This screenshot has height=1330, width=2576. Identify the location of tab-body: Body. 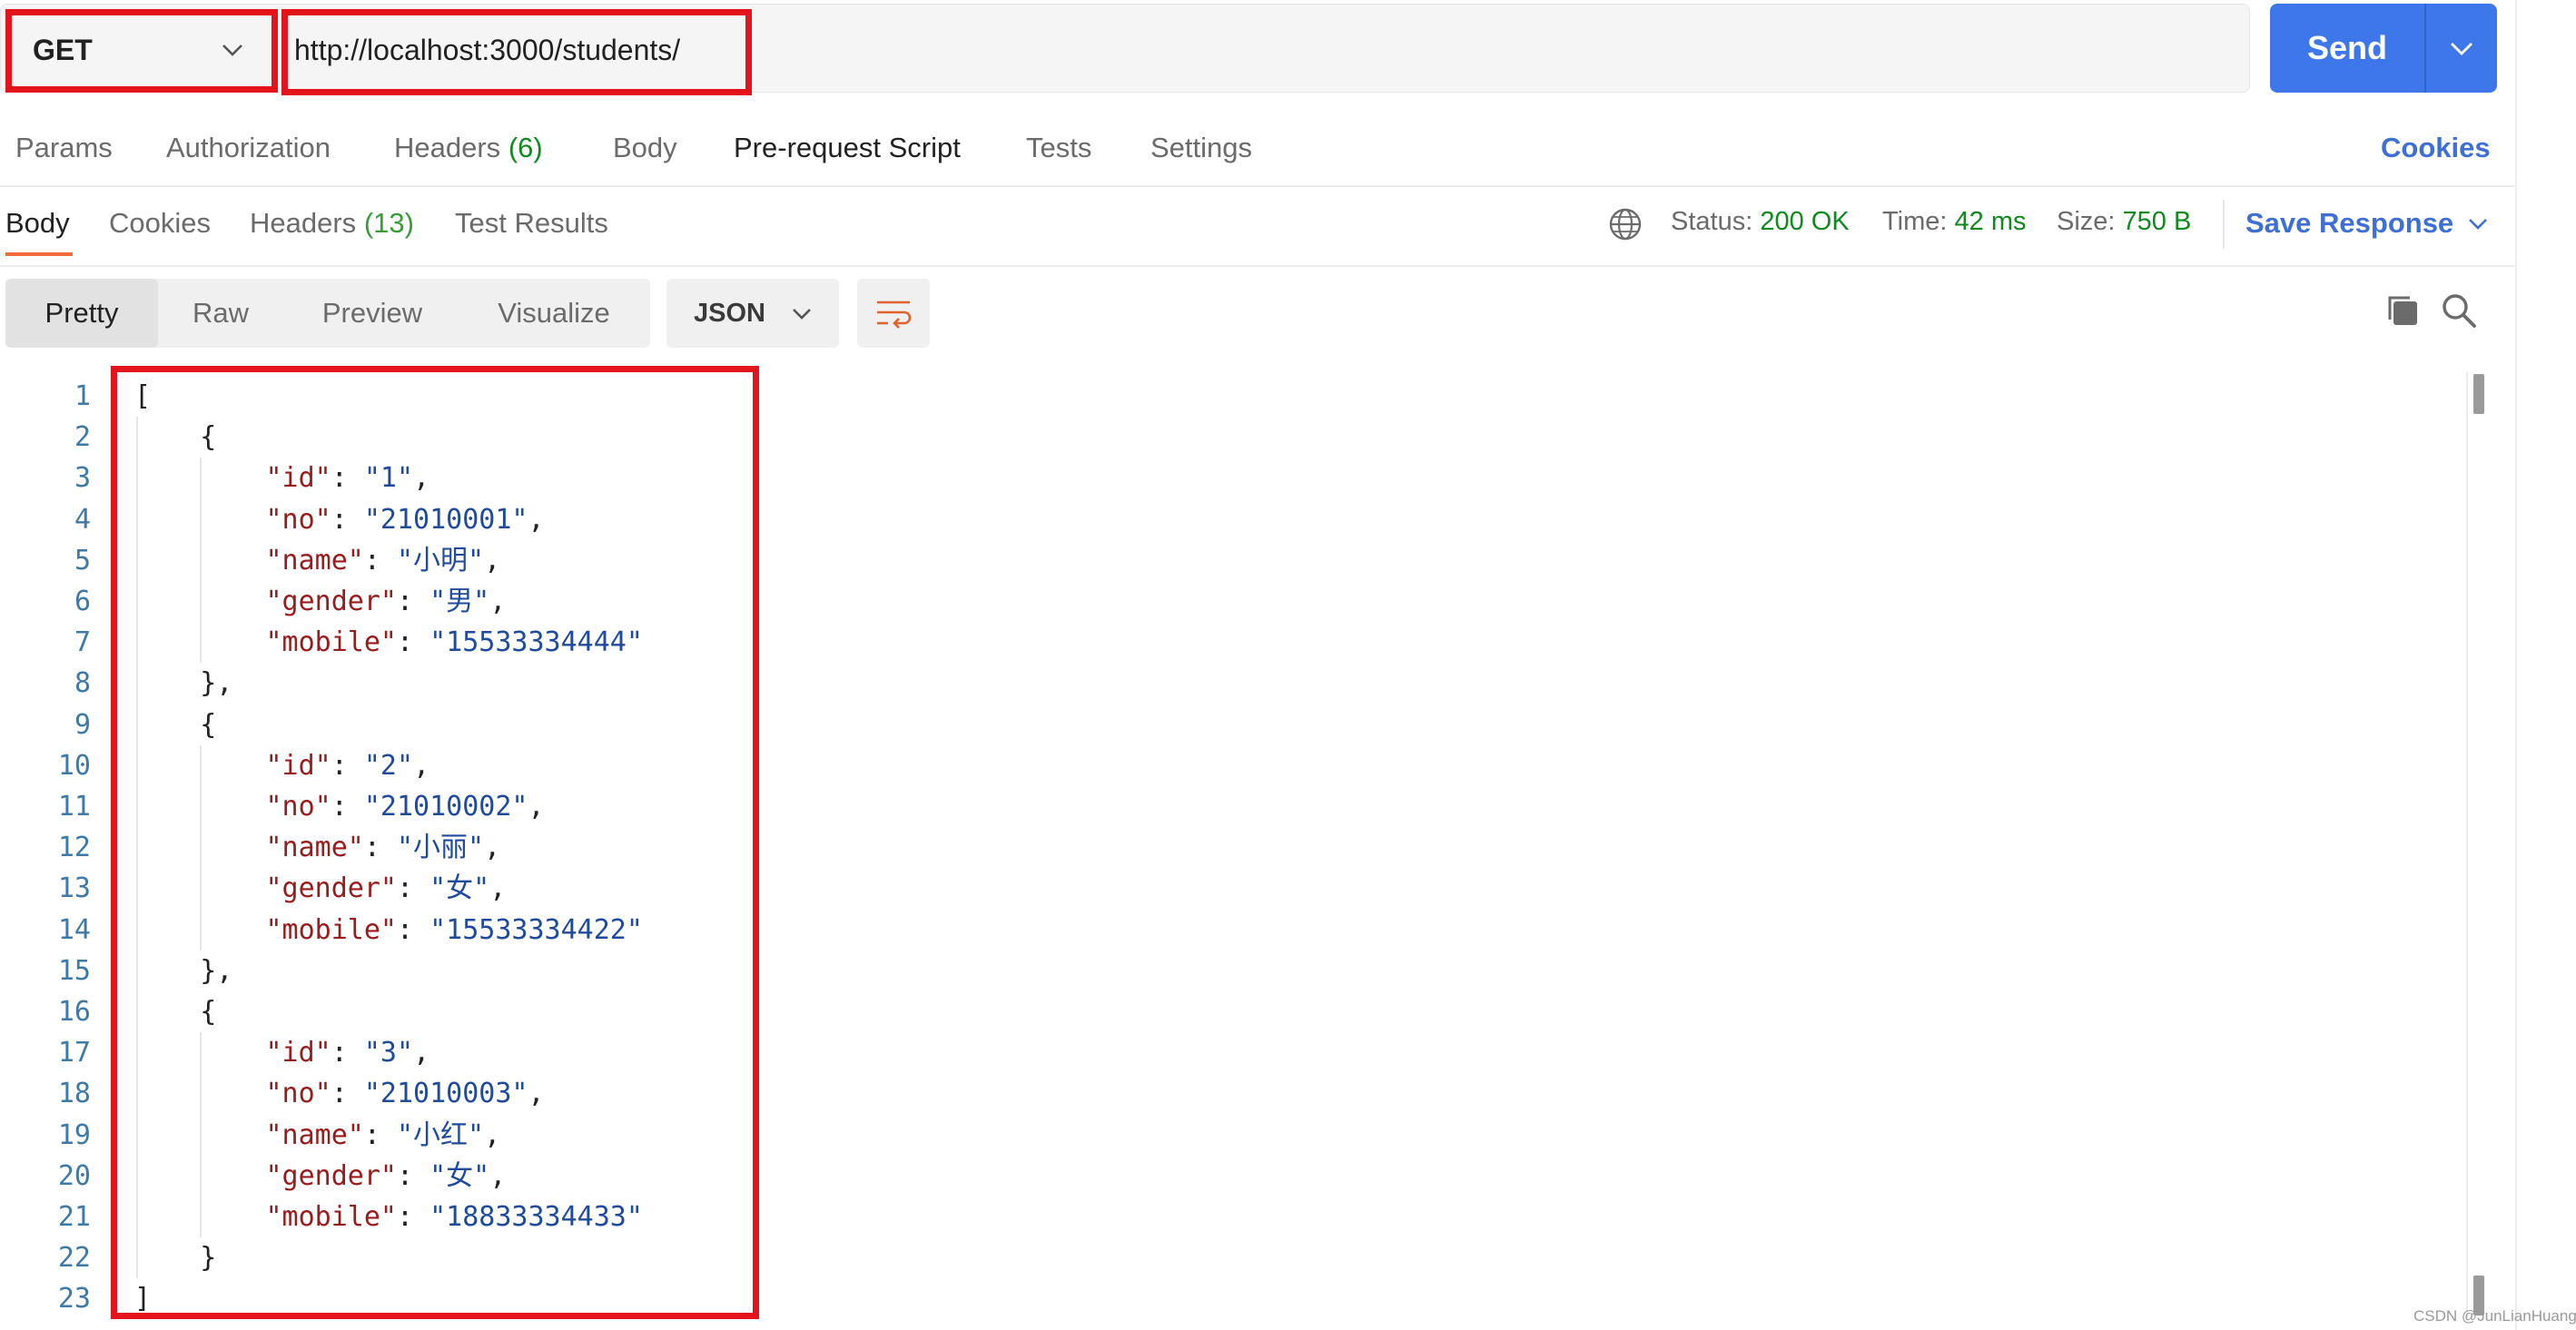
(645, 148).